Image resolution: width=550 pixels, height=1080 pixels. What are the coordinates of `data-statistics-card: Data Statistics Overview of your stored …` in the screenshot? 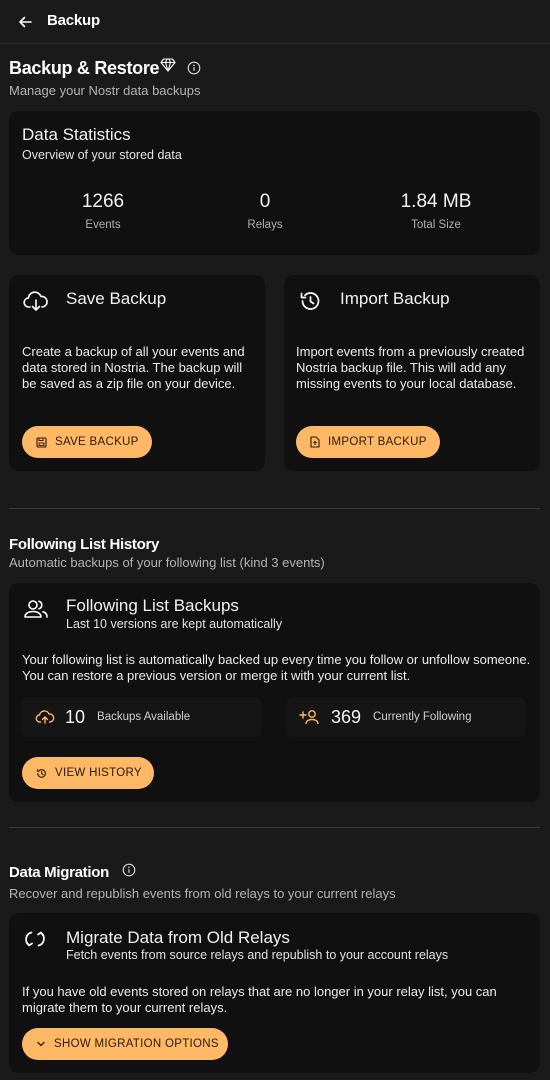 It's located at (274, 183).